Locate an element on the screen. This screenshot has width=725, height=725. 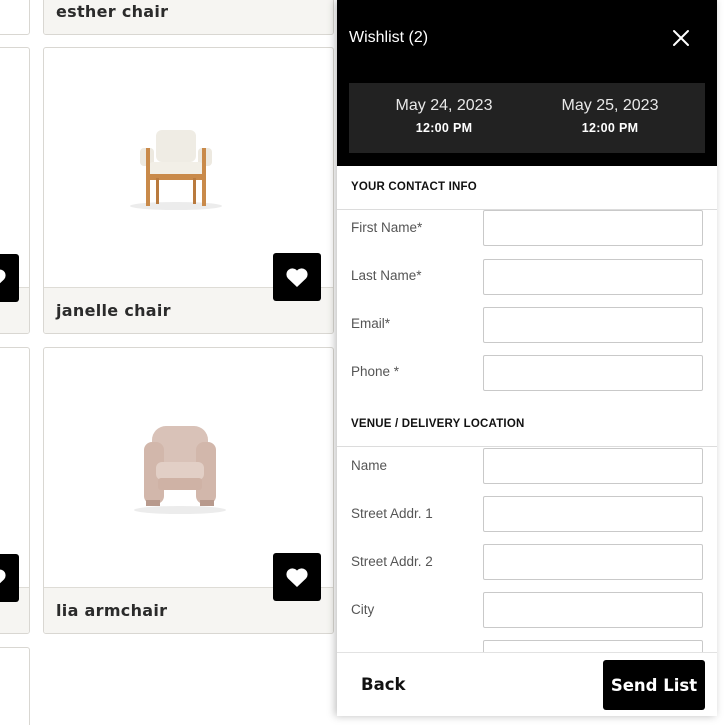
city-input is located at coordinates (593, 610).